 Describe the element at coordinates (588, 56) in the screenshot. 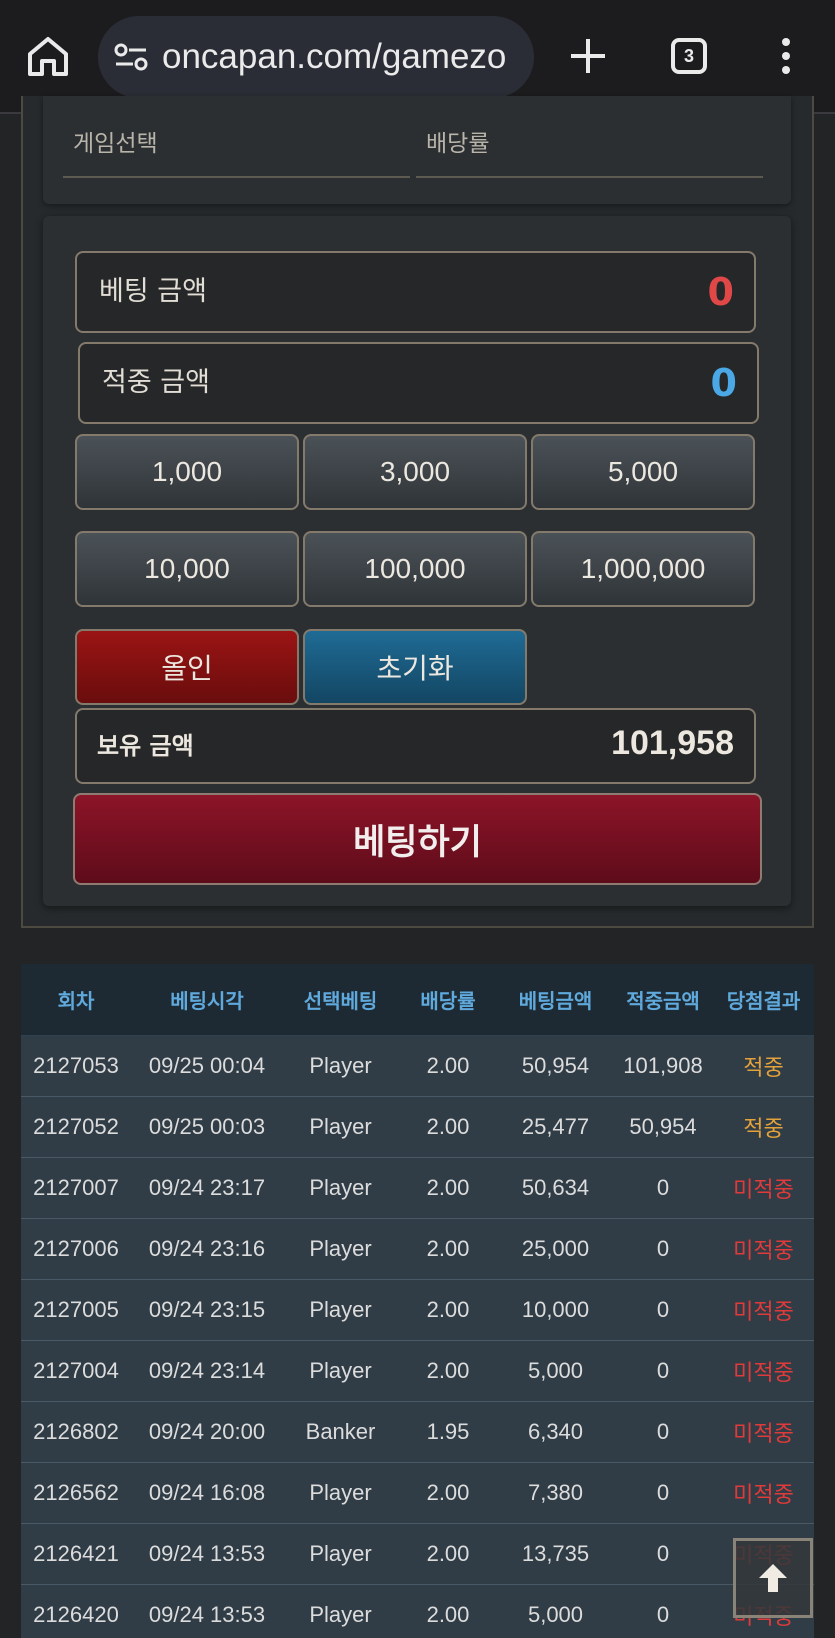

I see `new-tab-icon` at that location.